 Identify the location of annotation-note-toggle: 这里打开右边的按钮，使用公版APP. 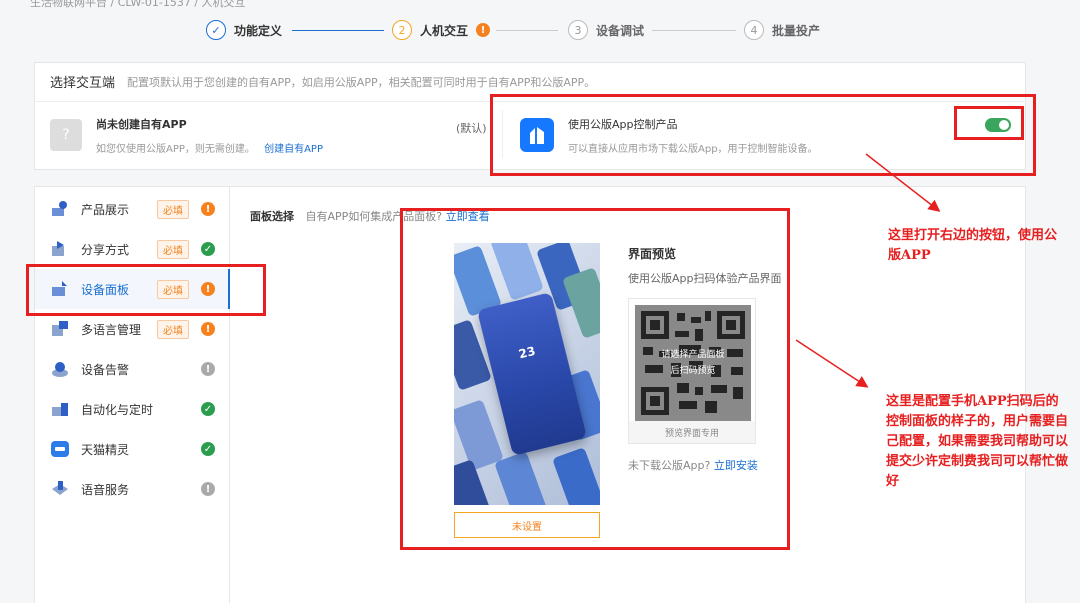
(973, 245).